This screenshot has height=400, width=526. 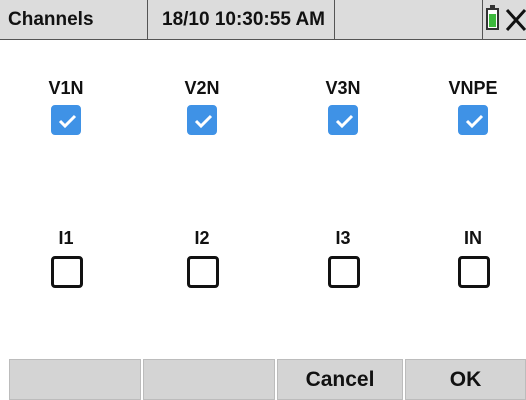 I want to click on channel-label-i1: I1, so click(x=66, y=238).